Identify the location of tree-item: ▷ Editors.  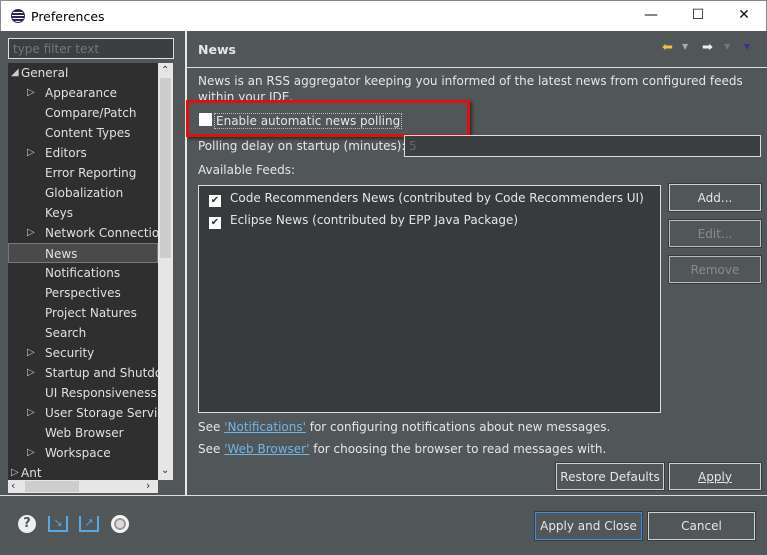
(83, 153).